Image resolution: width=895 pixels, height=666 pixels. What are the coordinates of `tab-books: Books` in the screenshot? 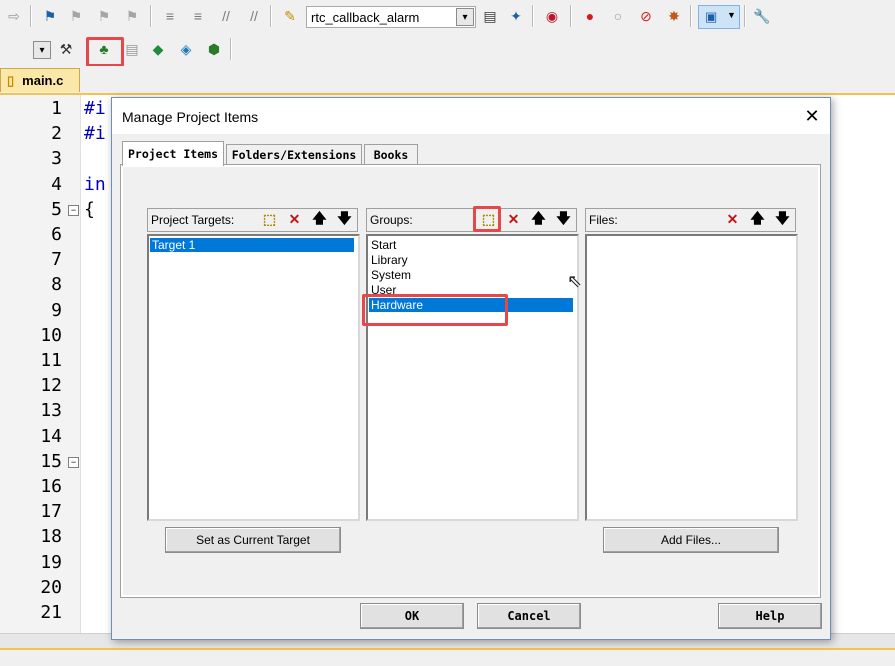 It's located at (391, 154).